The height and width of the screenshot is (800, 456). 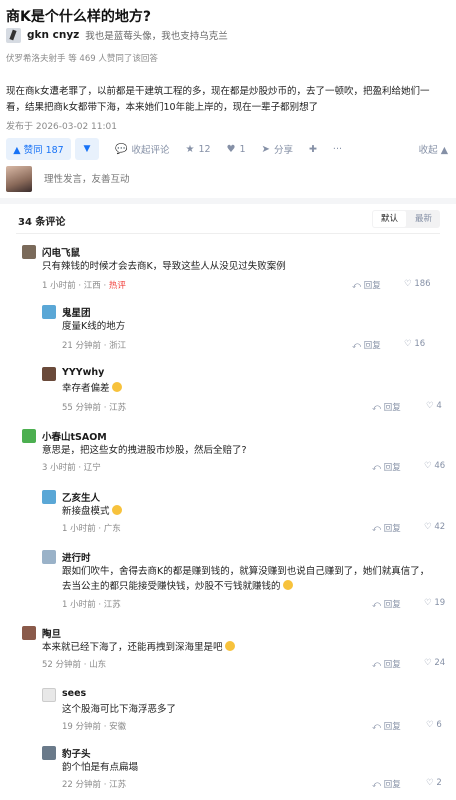 What do you see at coordinates (94, 727) in the screenshot?
I see `comment-meta: 19 分钟前 · 安徽` at bounding box center [94, 727].